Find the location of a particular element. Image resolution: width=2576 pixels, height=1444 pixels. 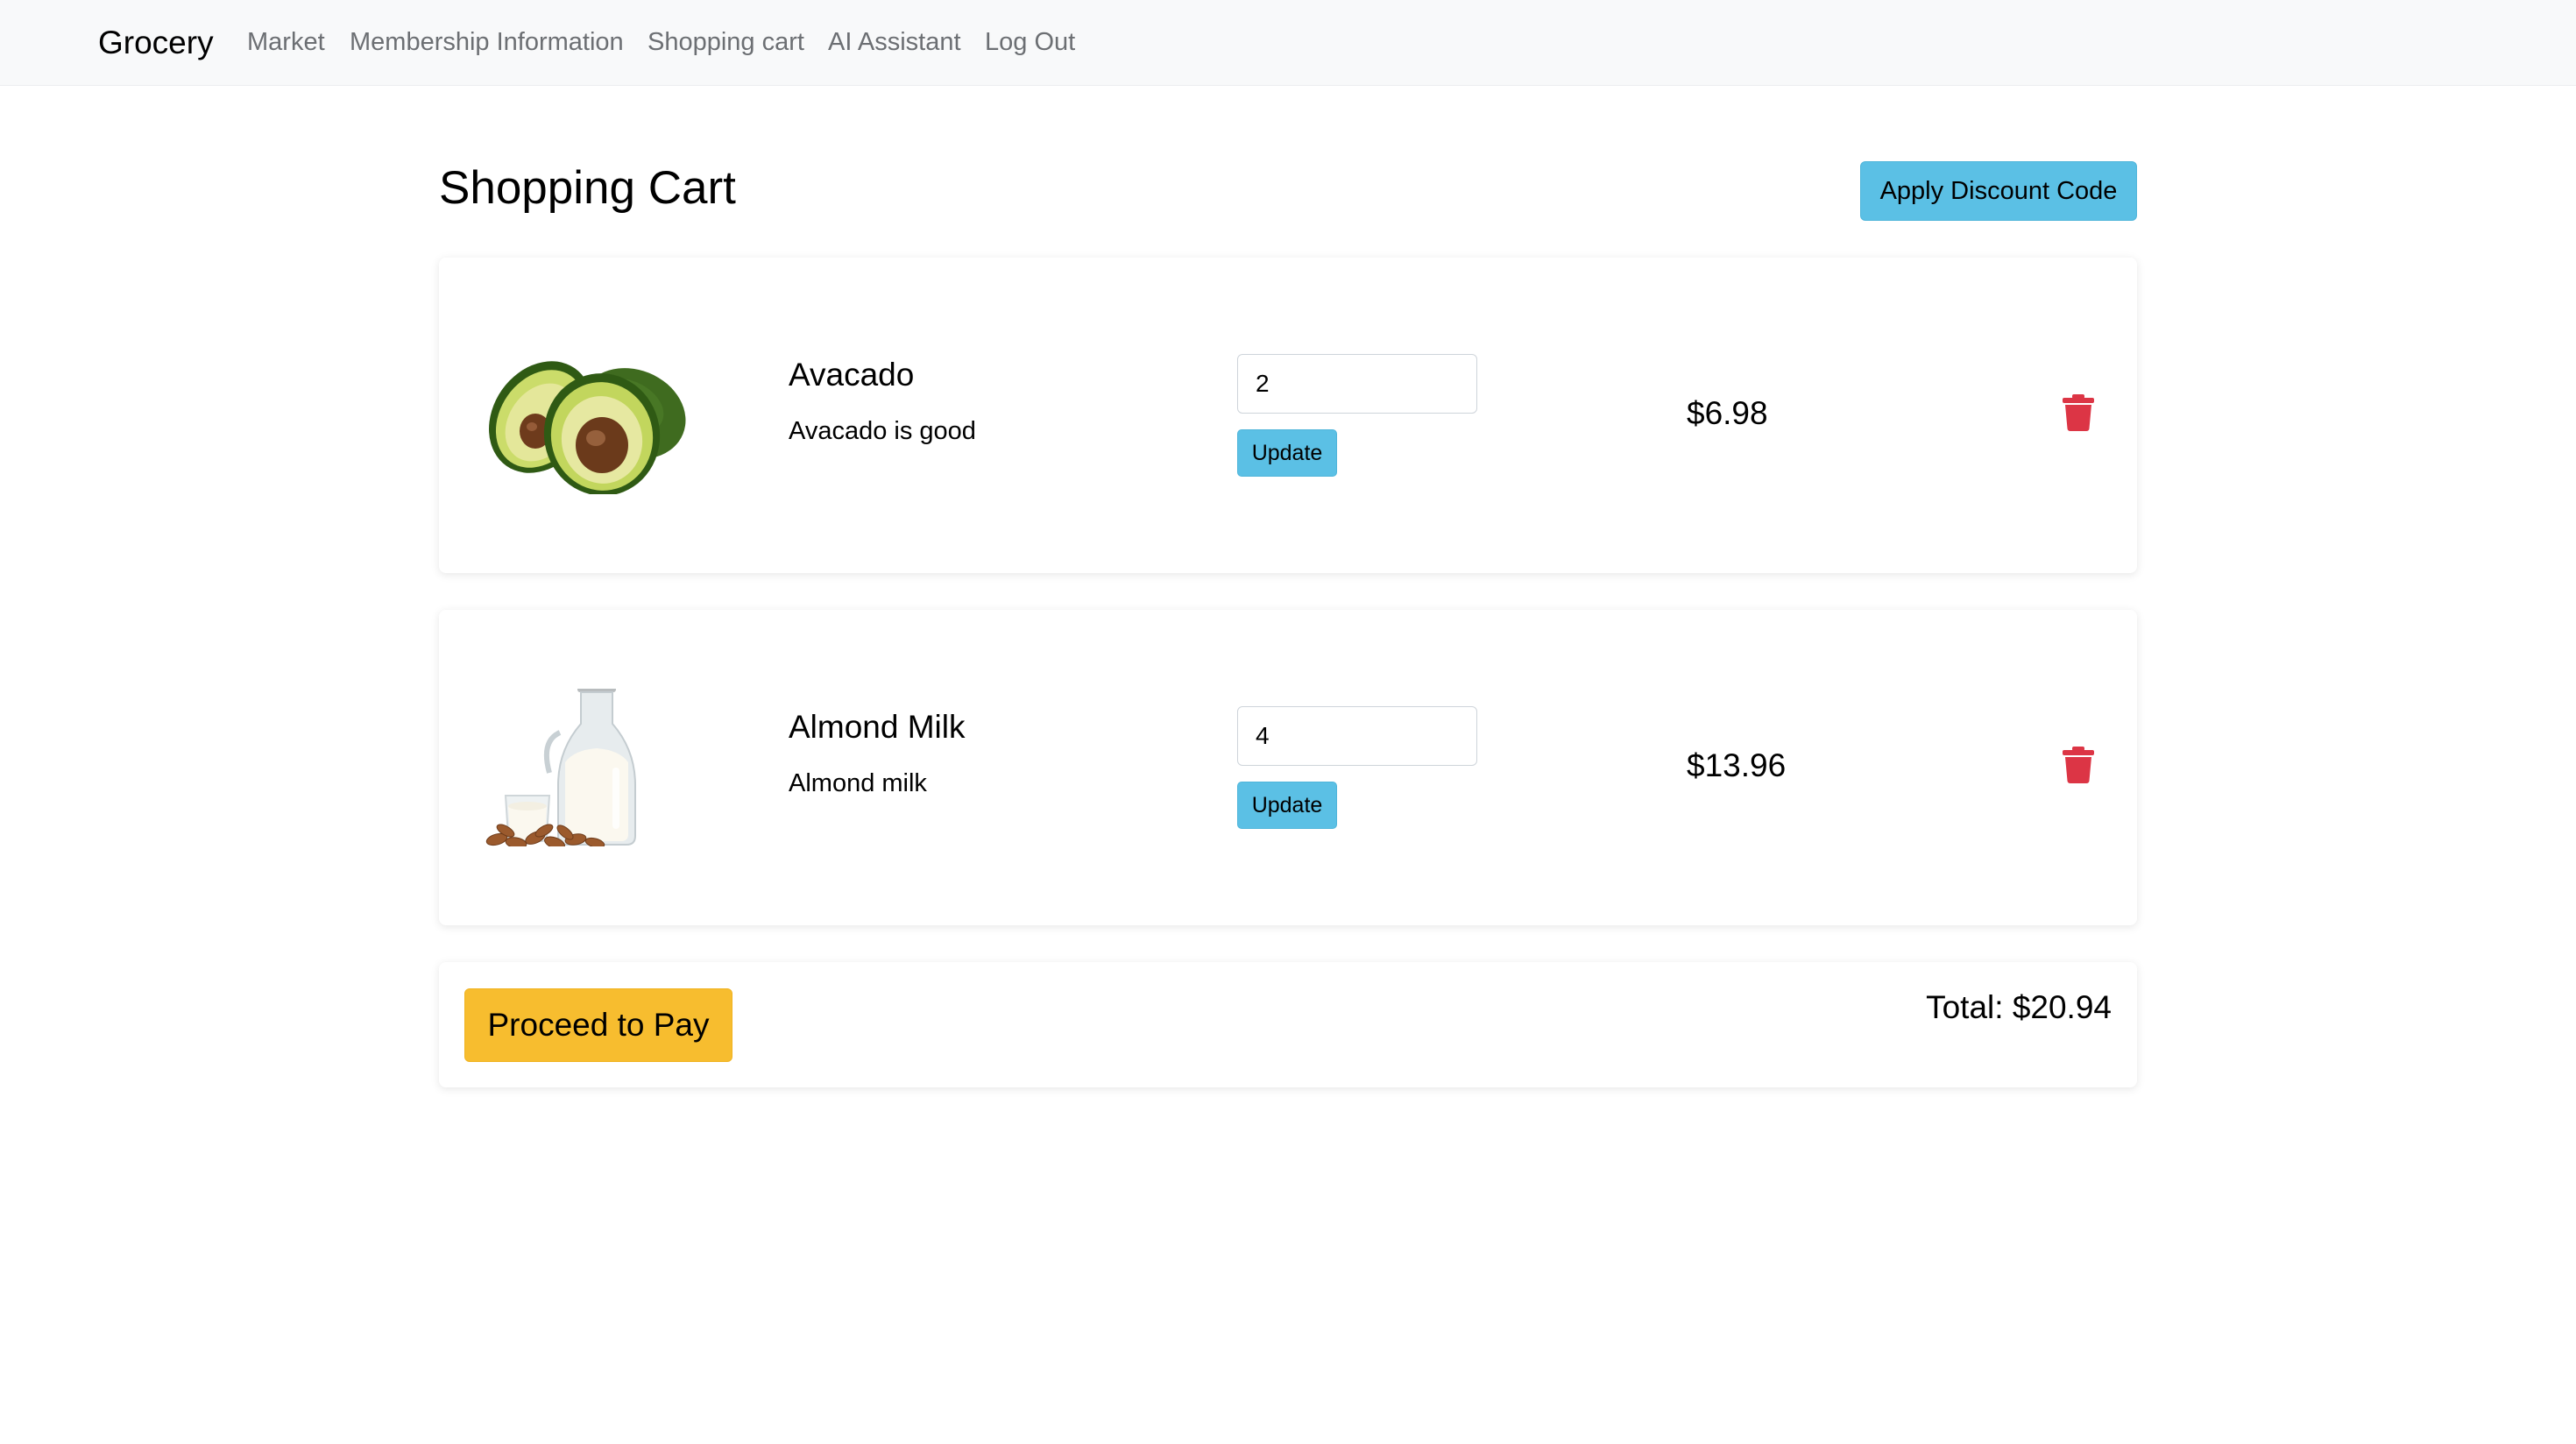

avocado-image is located at coordinates (587, 427).